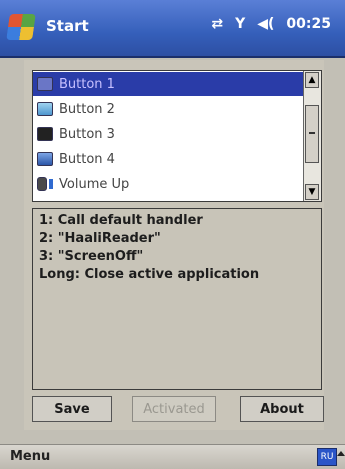 This screenshot has height=469, width=345. What do you see at coordinates (72, 409) in the screenshot?
I see `save-button: Save` at bounding box center [72, 409].